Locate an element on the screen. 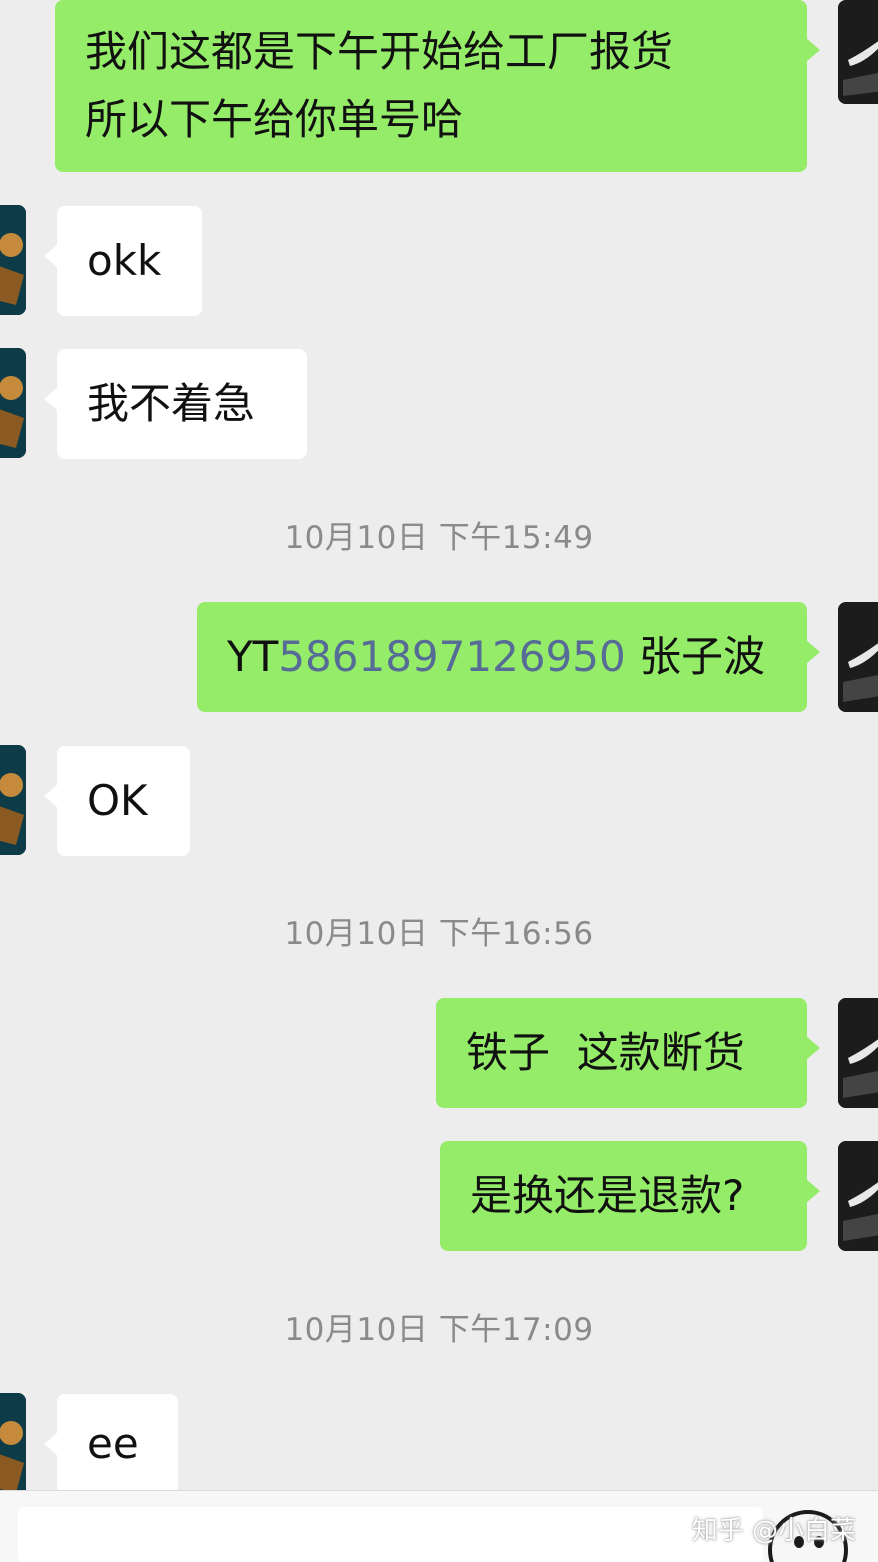 Image resolution: width=878 pixels, height=1562 pixels. message-bubble-theirs: OK is located at coordinates (117, 801).